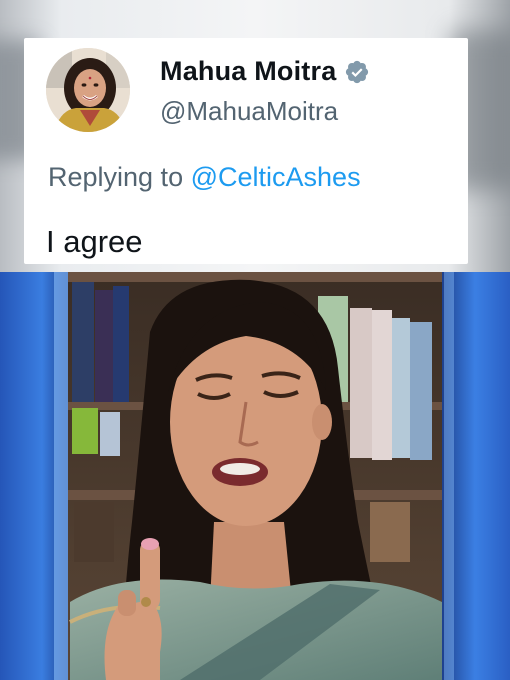 This screenshot has height=680, width=510. Describe the element at coordinates (357, 72) in the screenshot. I see `verified-badge-icon` at that location.